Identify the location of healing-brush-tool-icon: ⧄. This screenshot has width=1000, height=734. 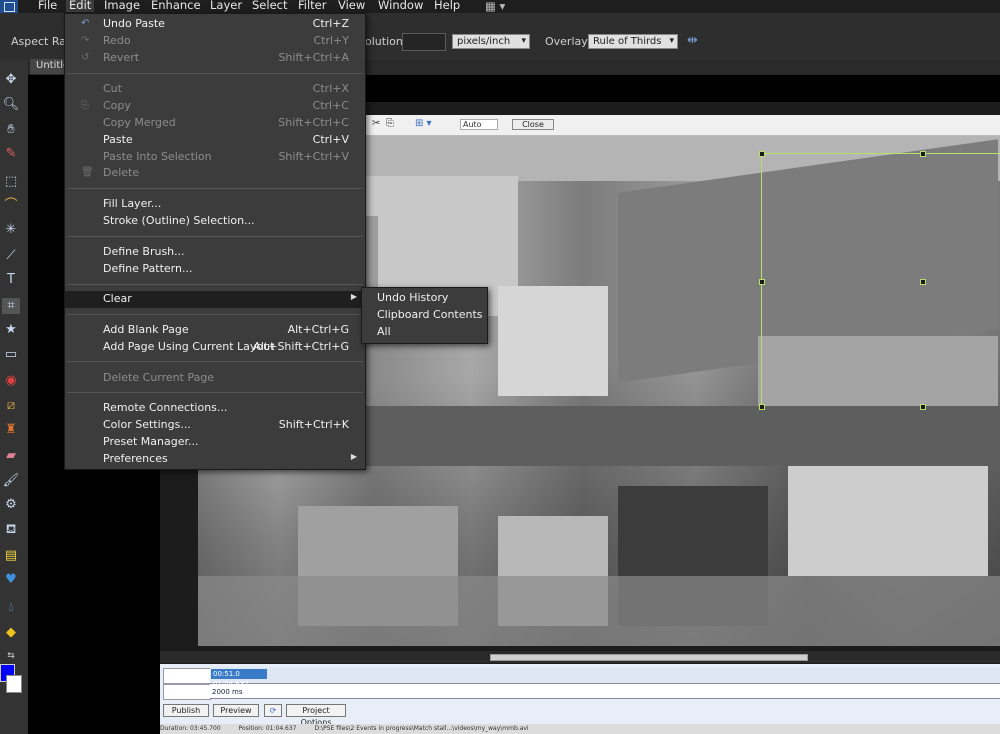
(11, 406).